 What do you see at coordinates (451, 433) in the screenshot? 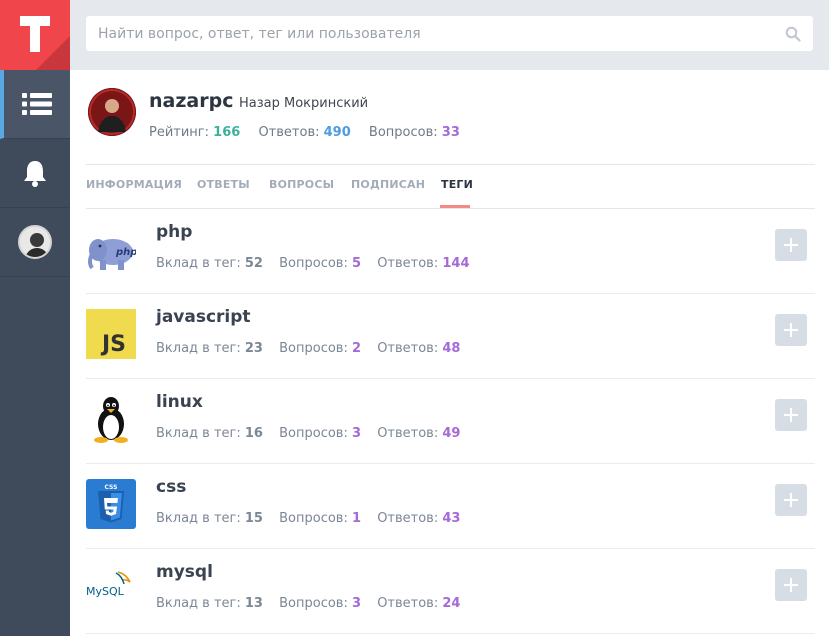
I see `answers-value: 49` at bounding box center [451, 433].